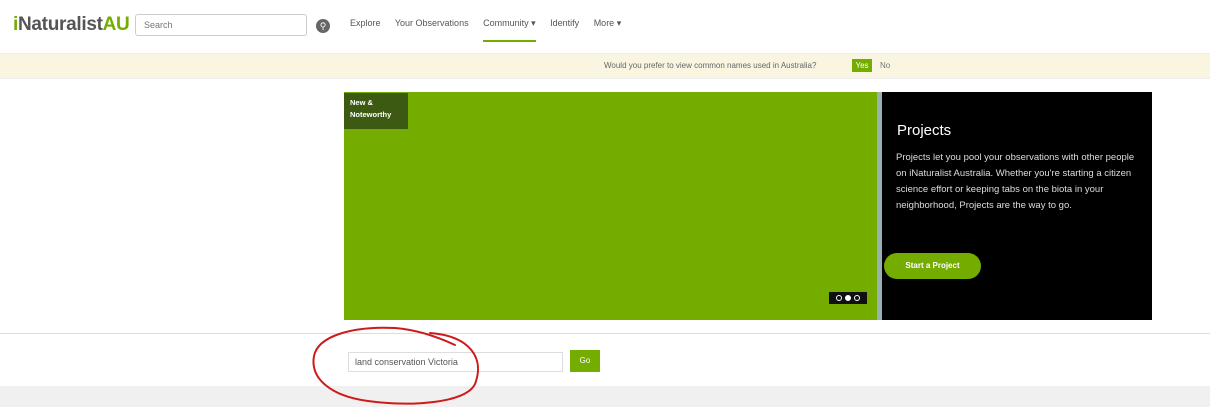 Image resolution: width=1210 pixels, height=407 pixels. Describe the element at coordinates (862, 65) in the screenshot. I see `notice-yes-button: Yes` at that location.